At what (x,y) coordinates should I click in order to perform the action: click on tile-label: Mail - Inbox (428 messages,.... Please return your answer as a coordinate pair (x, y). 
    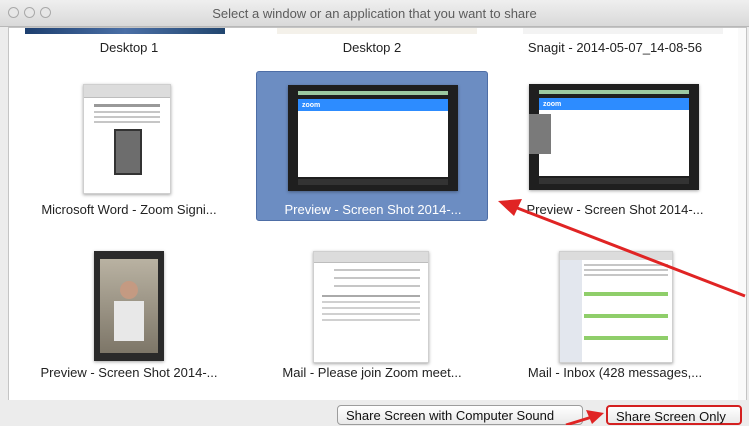
    Looking at the image, I should click on (615, 372).